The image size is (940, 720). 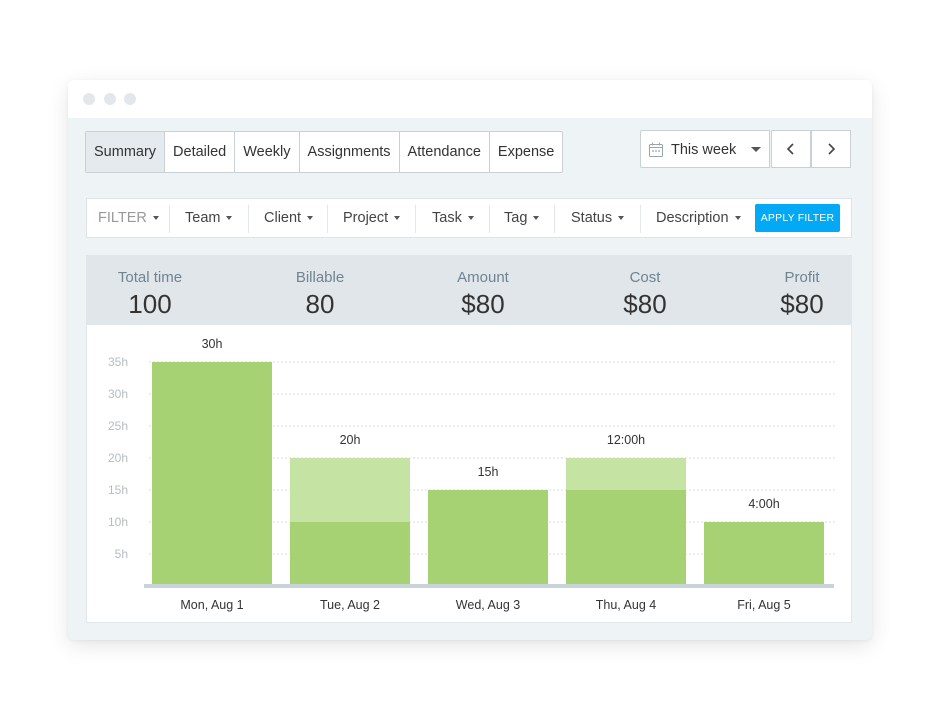 What do you see at coordinates (764, 605) in the screenshot?
I see `x-category-label: Fri, Aug 5` at bounding box center [764, 605].